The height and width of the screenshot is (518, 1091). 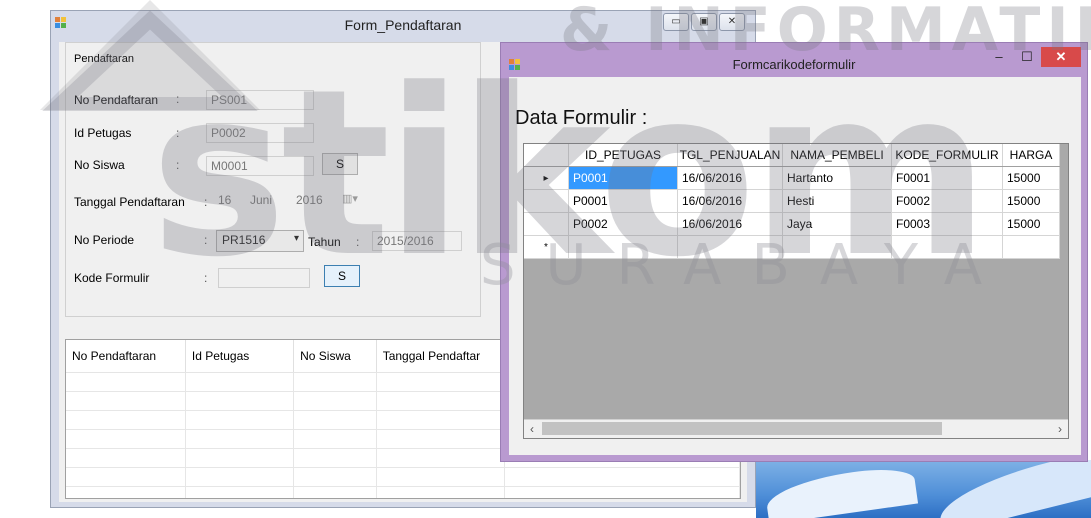 I want to click on grid-column-header: No Siswa, so click(x=335, y=356).